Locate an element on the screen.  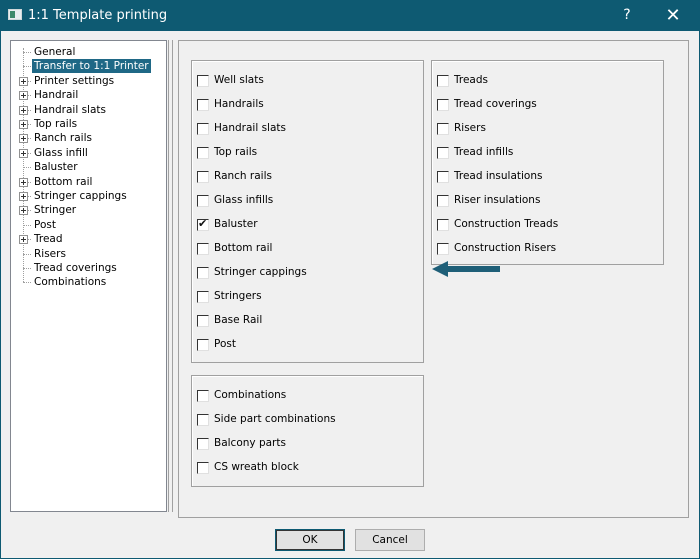
checkbox-label: Combinations is located at coordinates (250, 395).